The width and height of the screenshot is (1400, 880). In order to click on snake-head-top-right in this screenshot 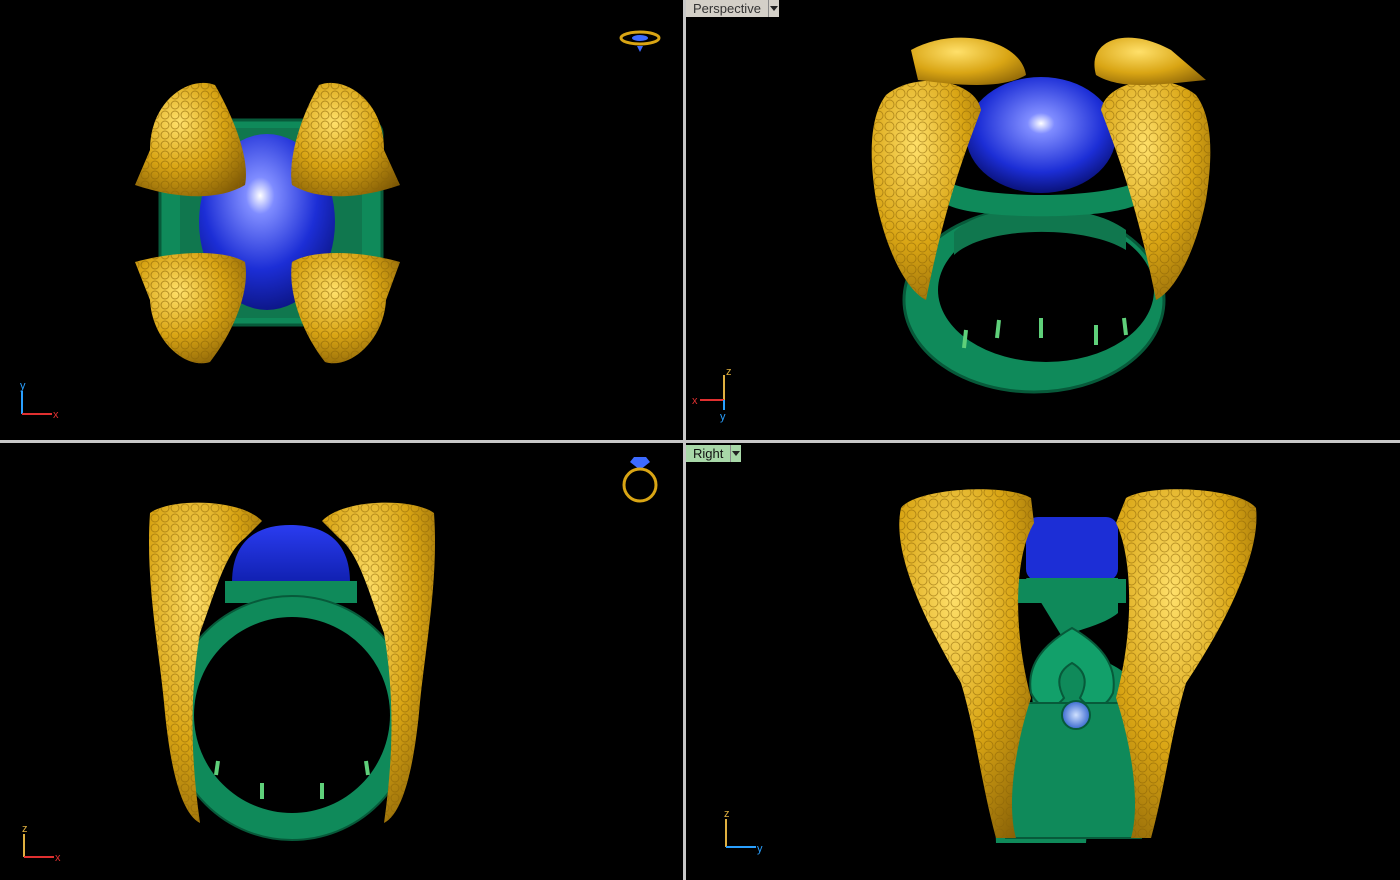, I will do `click(345, 139)`.